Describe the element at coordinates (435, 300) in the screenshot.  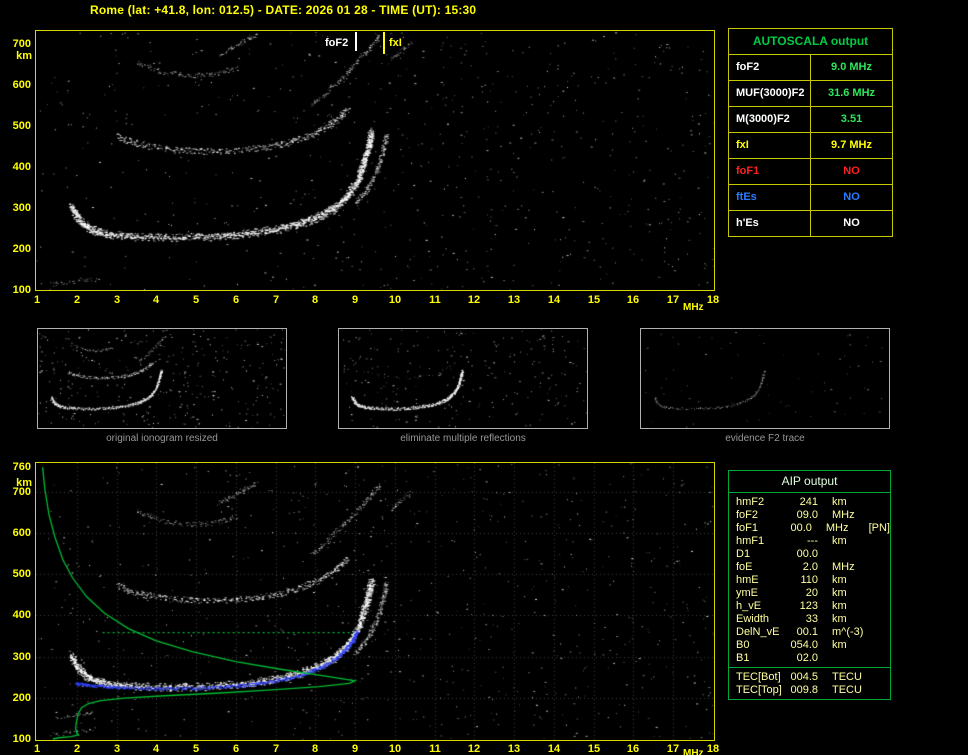
I see `top-x-tick-label: 11` at that location.